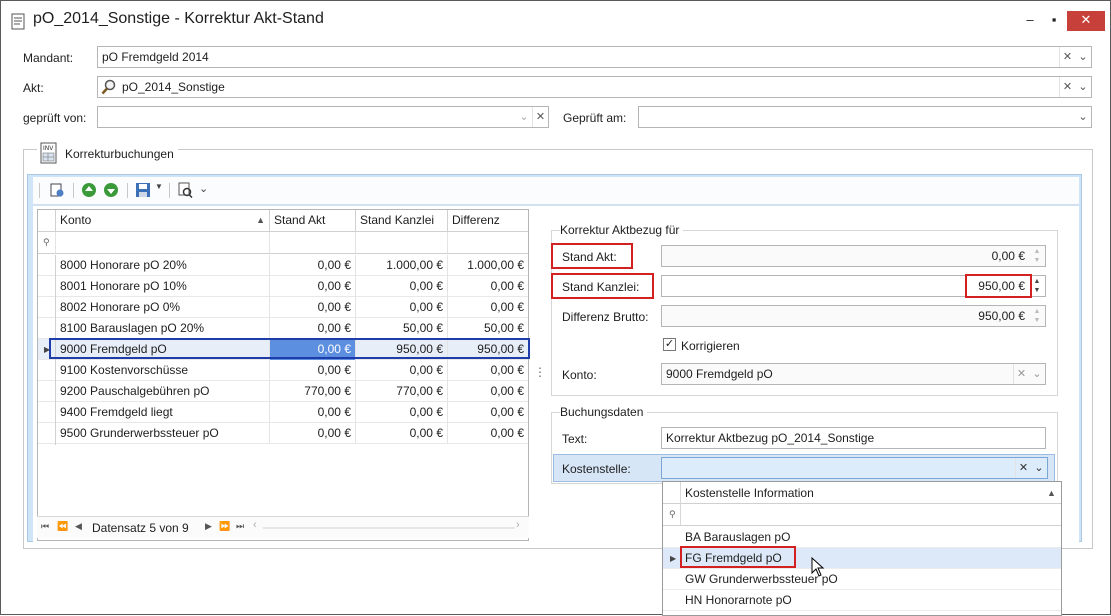  Describe the element at coordinates (78, 526) in the screenshot. I see `previous-record-icon: ◀` at that location.